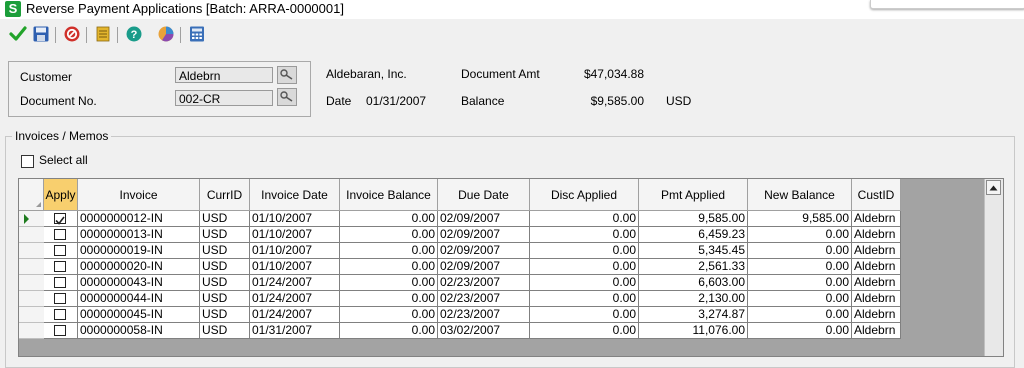  I want to click on column-header-due-date: Due Date, so click(484, 195).